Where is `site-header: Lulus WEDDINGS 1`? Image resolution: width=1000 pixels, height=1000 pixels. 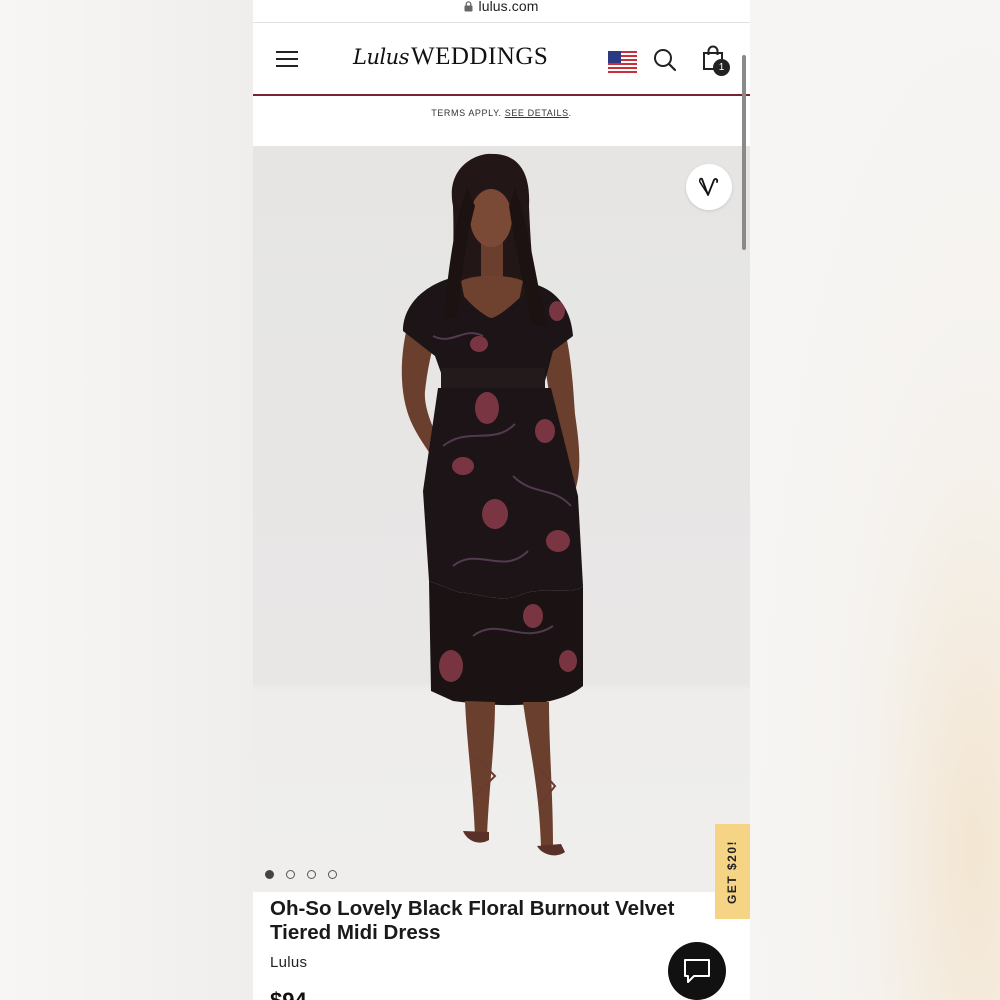 site-header: Lulus WEDDINGS 1 is located at coordinates (501, 59).